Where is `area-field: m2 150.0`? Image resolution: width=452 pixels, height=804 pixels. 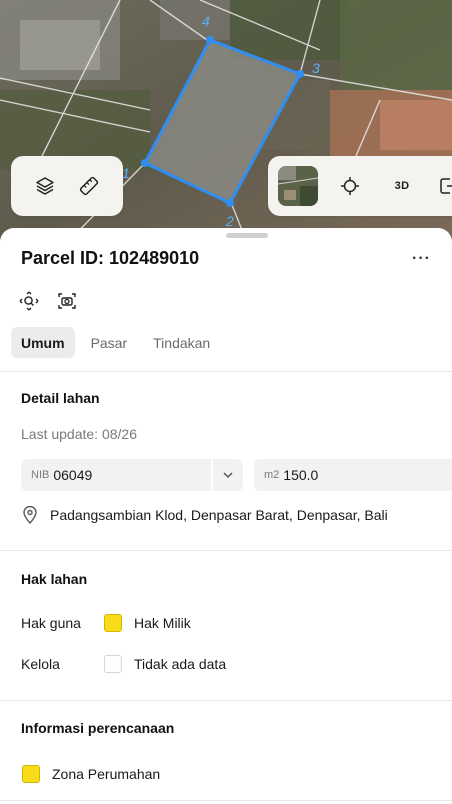 area-field: m2 150.0 is located at coordinates (353, 475).